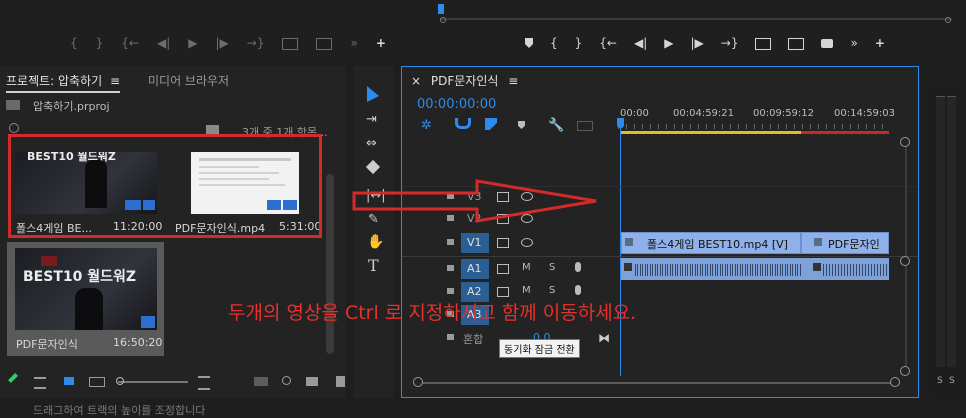  Describe the element at coordinates (373, 94) in the screenshot. I see `selection-tool-icon` at that location.